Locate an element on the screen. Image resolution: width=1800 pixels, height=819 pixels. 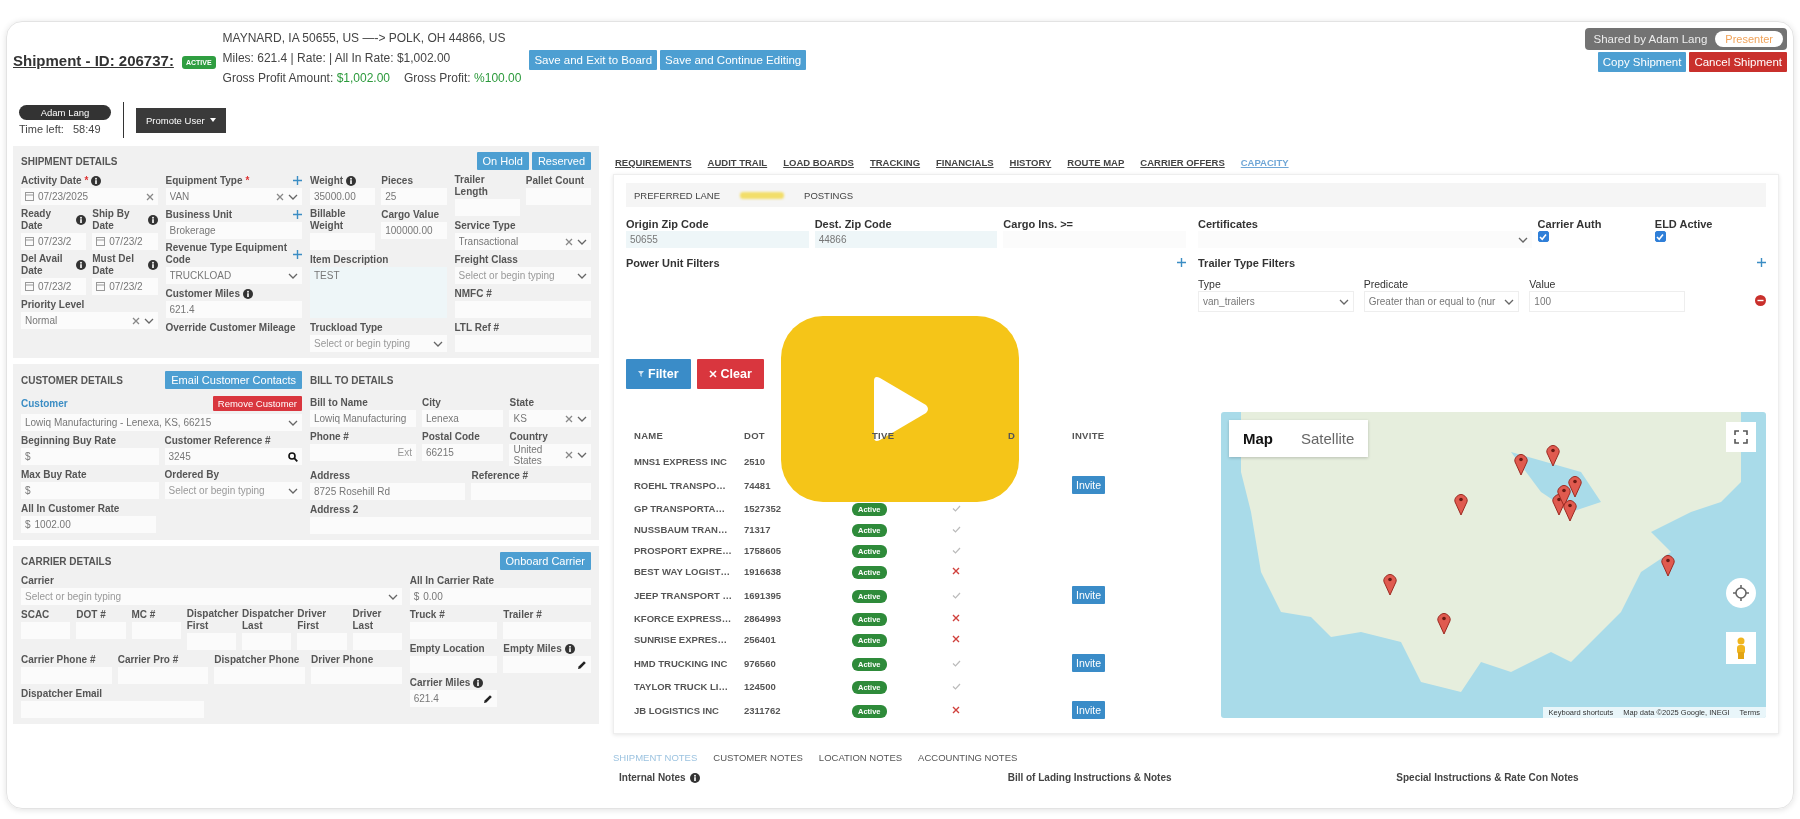
tab: HISTORY is located at coordinates (1030, 162).